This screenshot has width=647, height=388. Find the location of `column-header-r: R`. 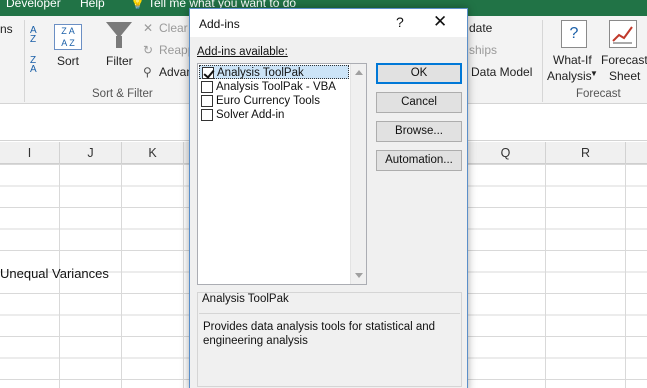

column-header-r: R is located at coordinates (586, 153).